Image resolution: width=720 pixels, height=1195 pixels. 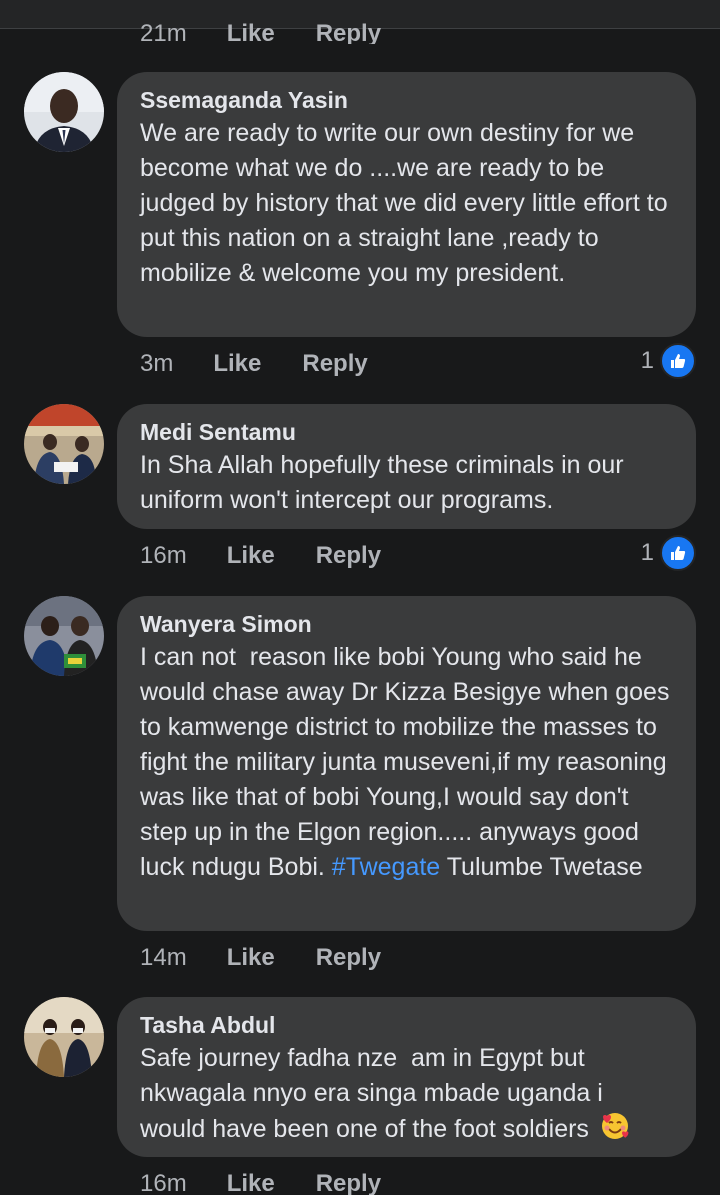 What do you see at coordinates (251, 32) in the screenshot?
I see `previous-like-button: Like` at bounding box center [251, 32].